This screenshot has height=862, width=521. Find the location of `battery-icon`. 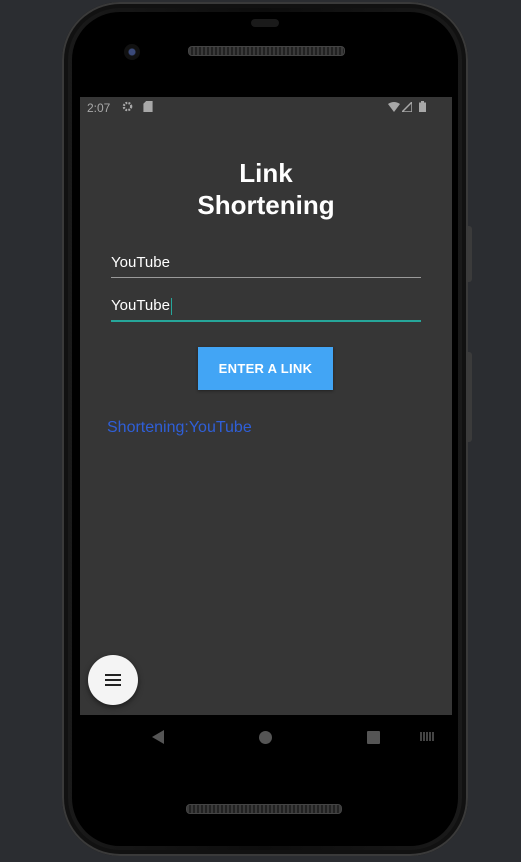

battery-icon is located at coordinates (422, 108).